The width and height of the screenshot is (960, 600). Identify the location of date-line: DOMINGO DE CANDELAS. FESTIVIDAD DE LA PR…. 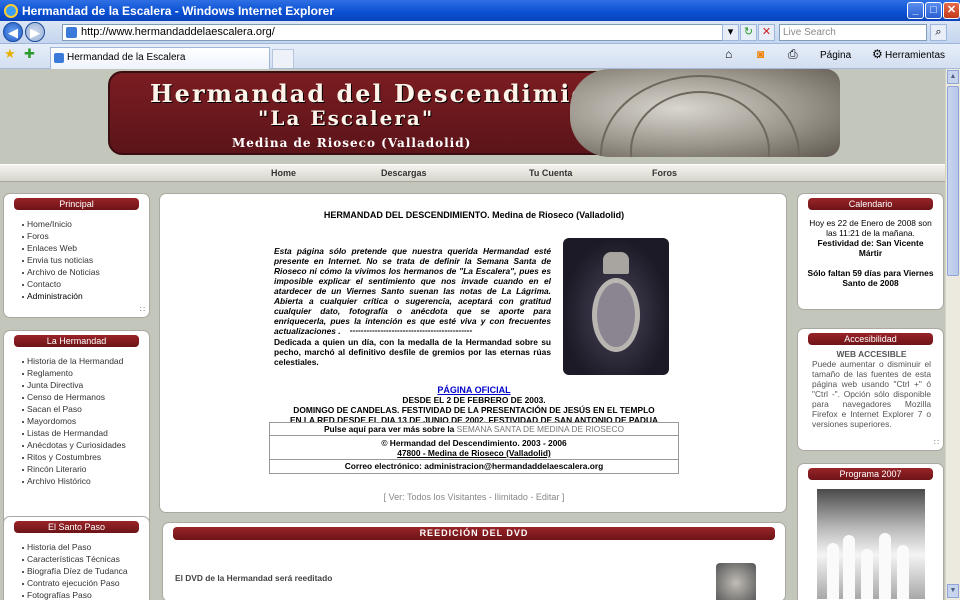
(474, 410).